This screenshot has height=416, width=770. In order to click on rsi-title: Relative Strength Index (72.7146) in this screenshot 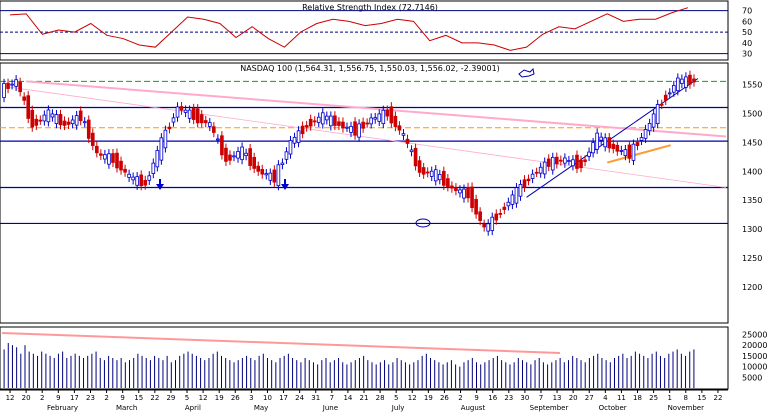, I will do `click(370, 7)`.